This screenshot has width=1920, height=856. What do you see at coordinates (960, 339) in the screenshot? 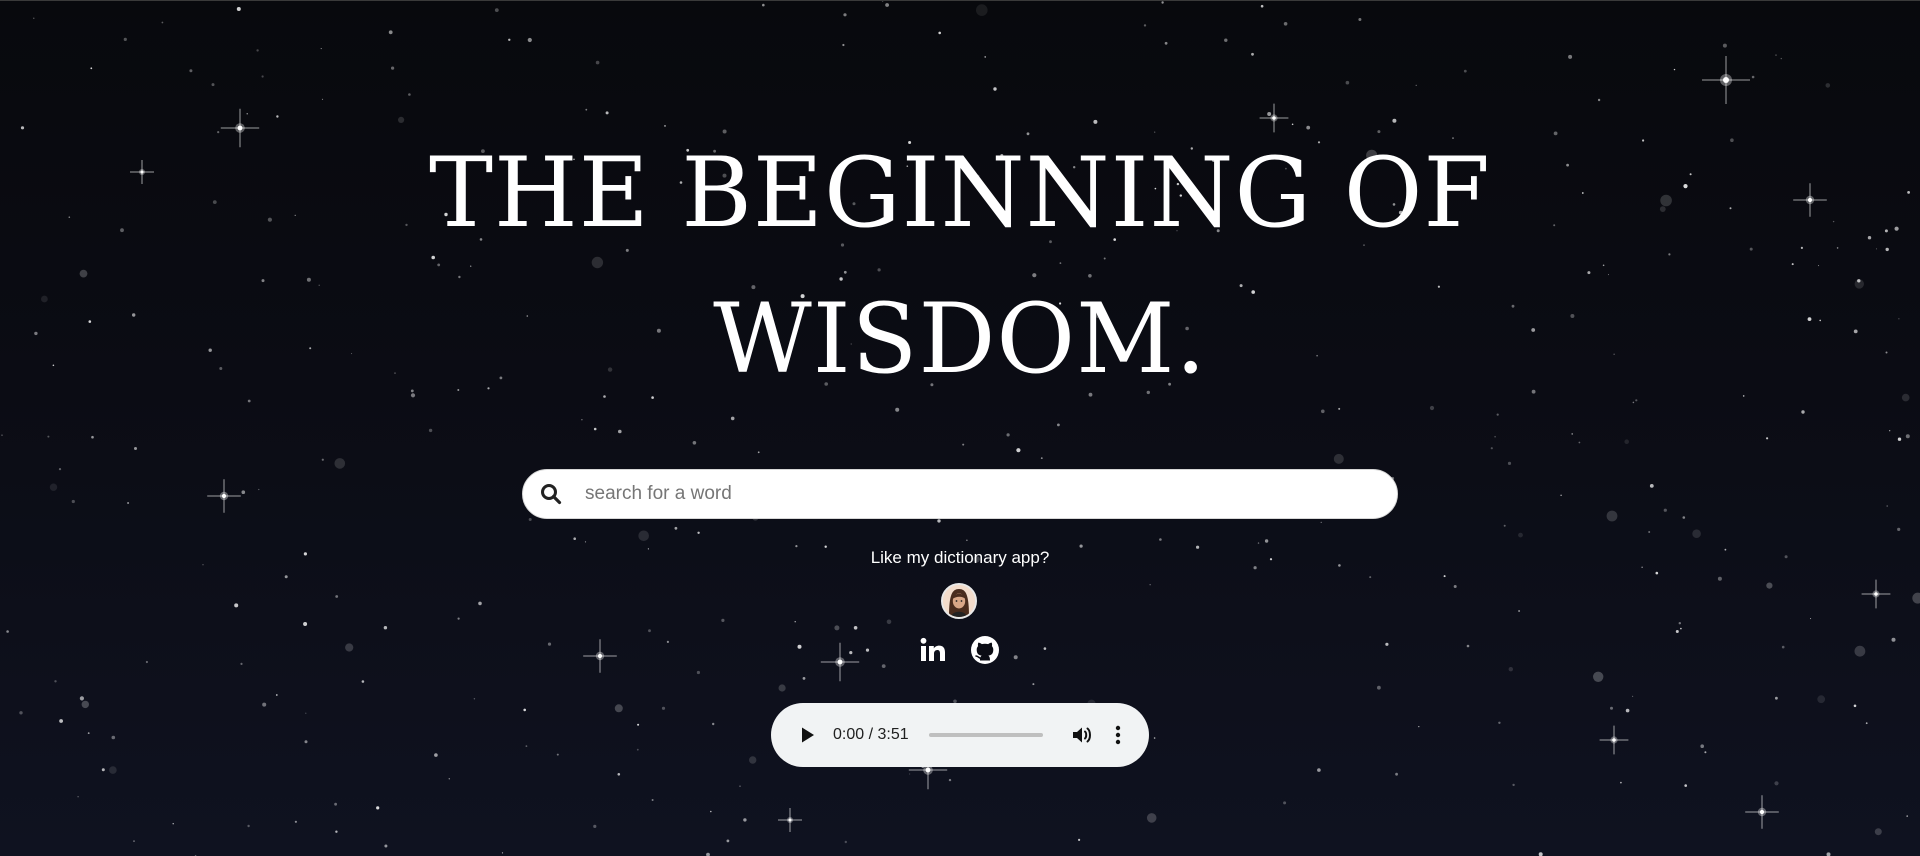
I see `hero-title-line-2: WISDOM.` at bounding box center [960, 339].